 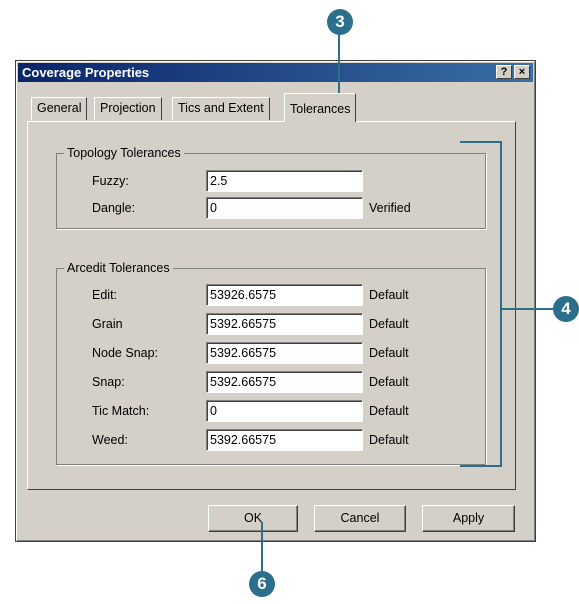 What do you see at coordinates (340, 22) in the screenshot?
I see `callout-3: 3` at bounding box center [340, 22].